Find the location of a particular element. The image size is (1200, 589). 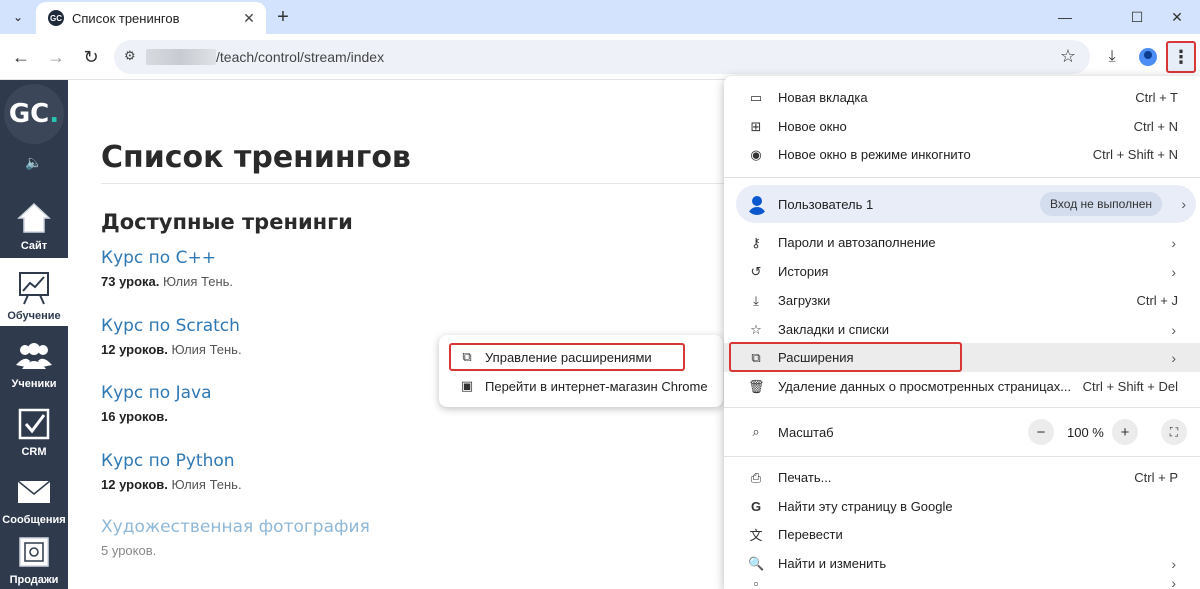

tab-close-icon: ✕ is located at coordinates (249, 18).